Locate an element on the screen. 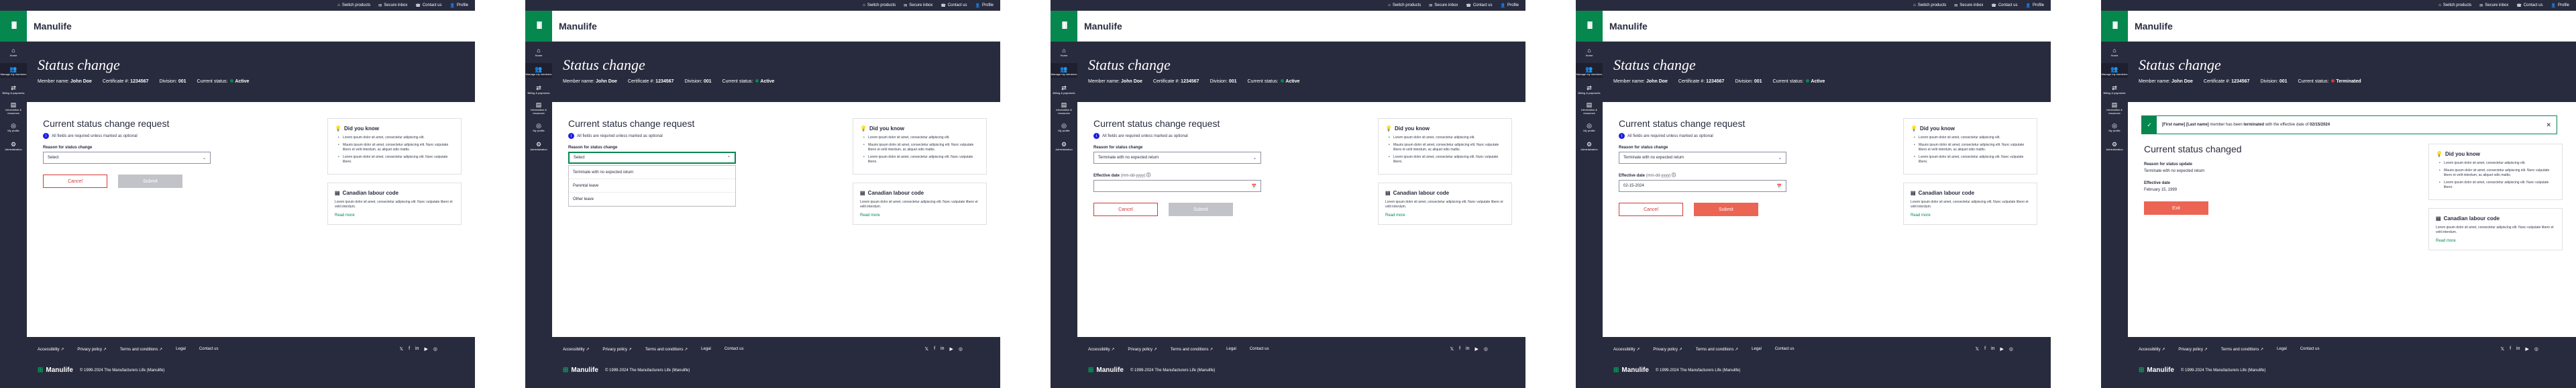 This screenshot has height=388, width=2576. reason-select: Select ⌄ is located at coordinates (127, 158).